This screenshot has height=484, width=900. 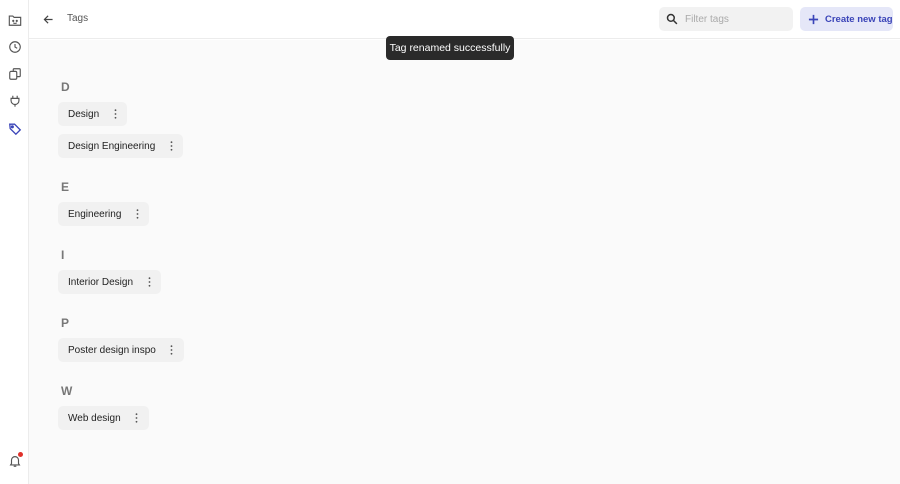 I want to click on tag-label: Engineering, so click(x=95, y=214).